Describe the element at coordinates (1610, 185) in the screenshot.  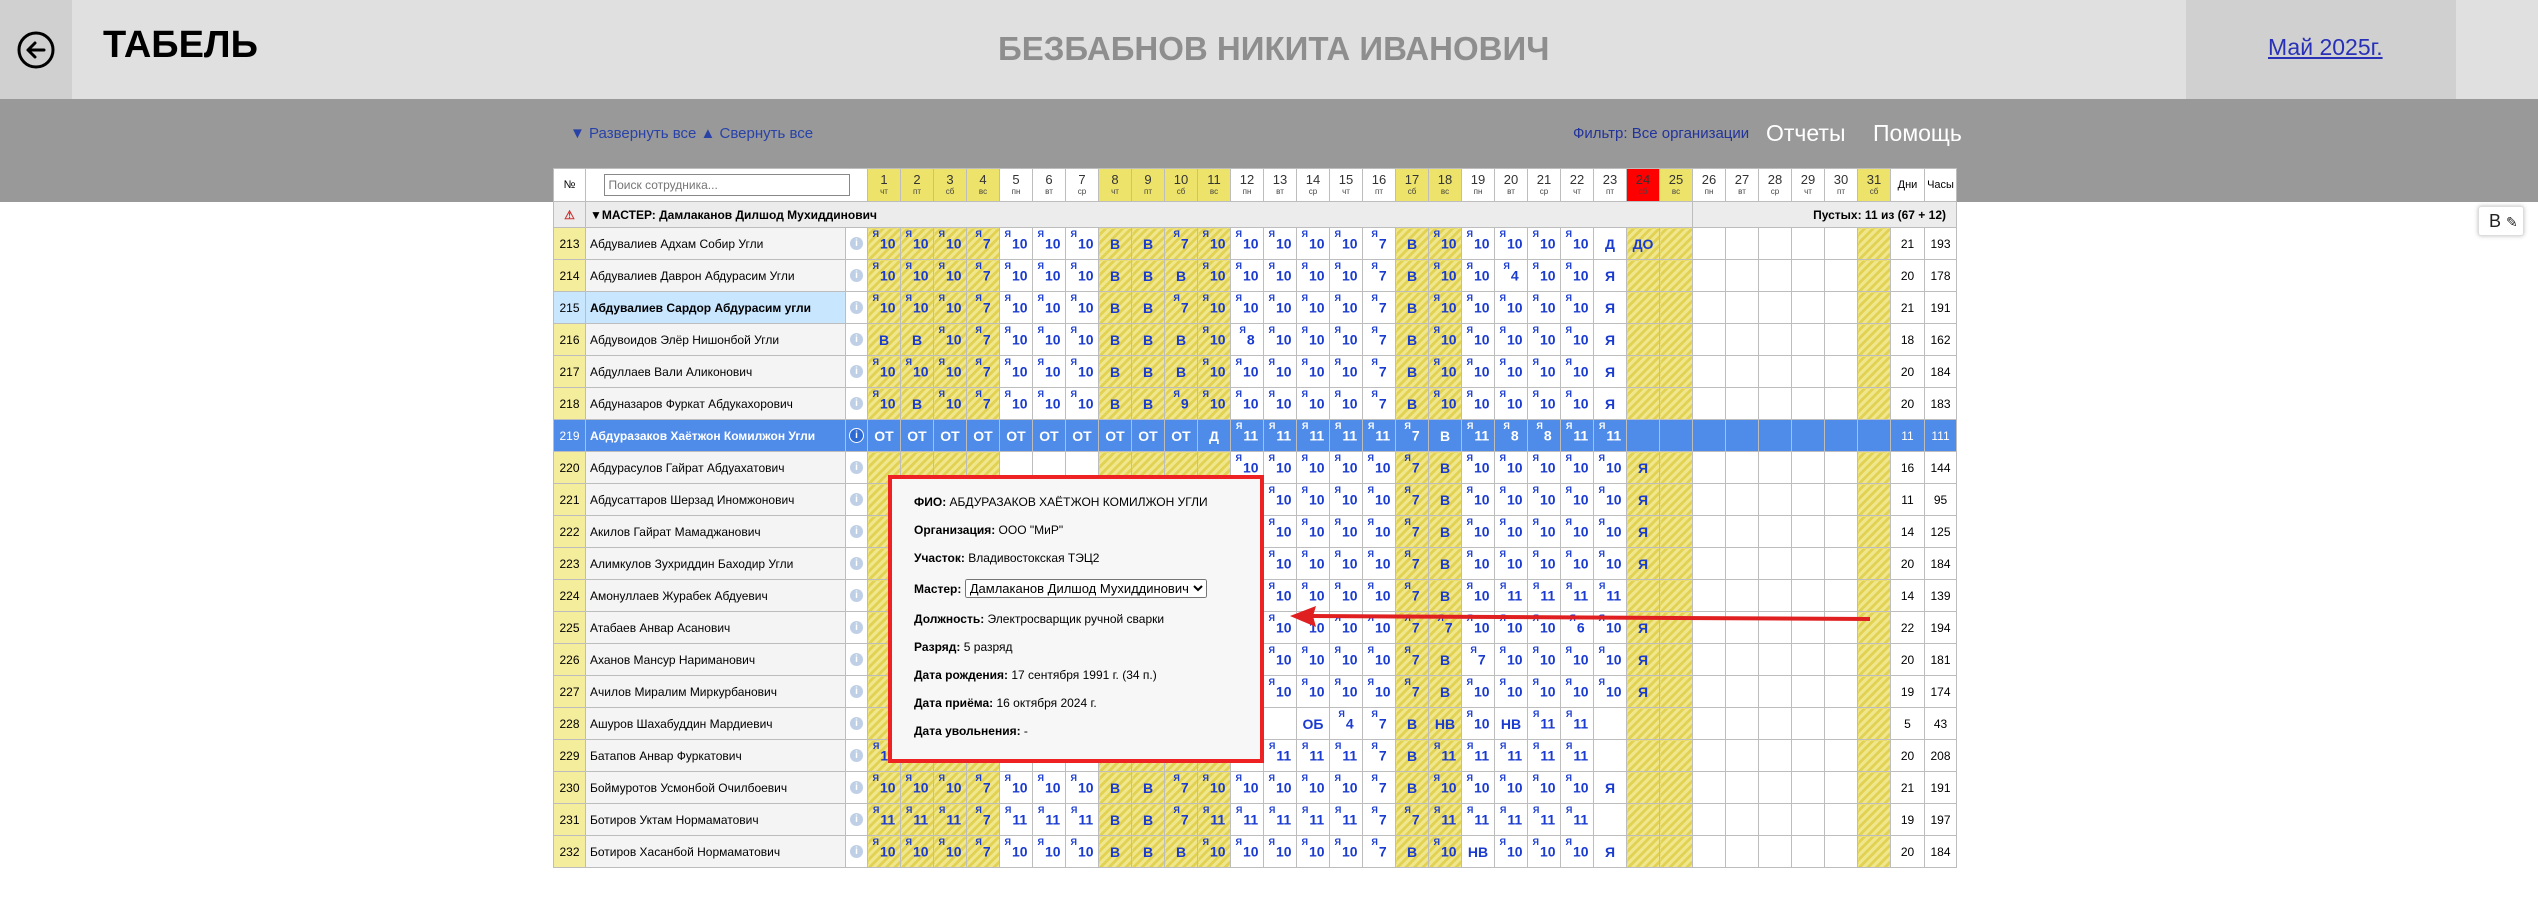
I see `day-header-23: 23 пт` at that location.